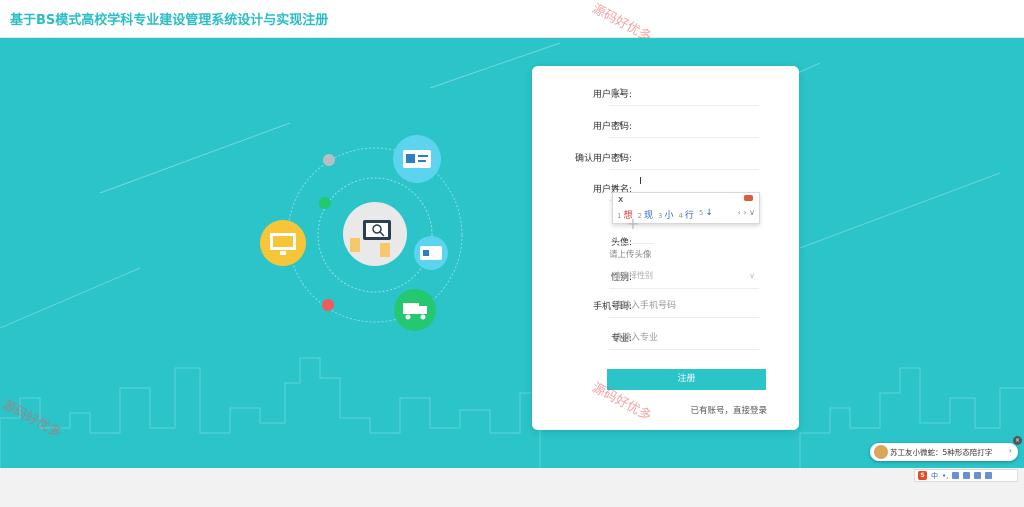 This screenshot has width=1024, height=507. I want to click on gender-select-placeholder: 请选择性别, so click(633, 275).